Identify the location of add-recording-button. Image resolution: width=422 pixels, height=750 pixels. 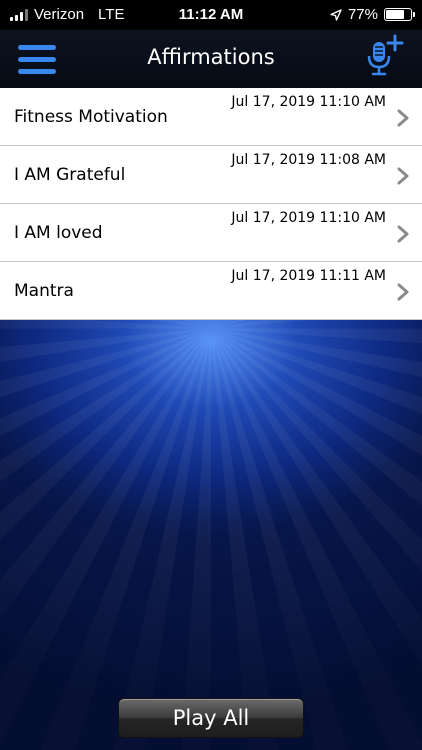
(384, 56).